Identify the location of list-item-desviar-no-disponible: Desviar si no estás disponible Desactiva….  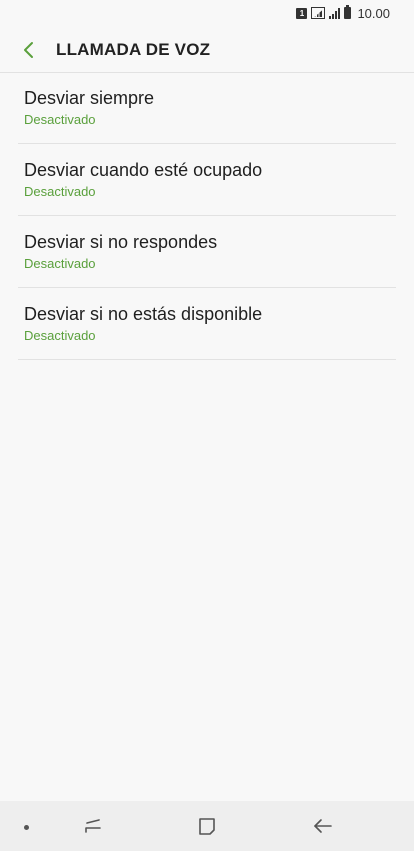
(207, 324).